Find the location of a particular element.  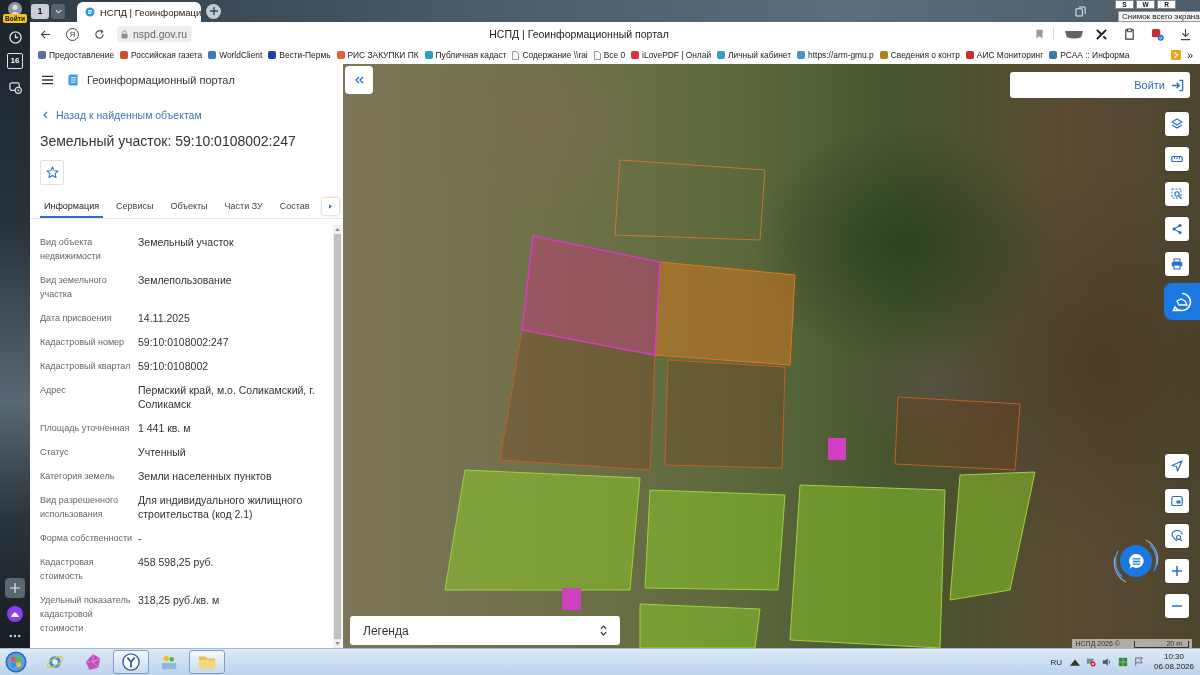

tooltip: Снимок всего экрана is located at coordinates (1159, 16).